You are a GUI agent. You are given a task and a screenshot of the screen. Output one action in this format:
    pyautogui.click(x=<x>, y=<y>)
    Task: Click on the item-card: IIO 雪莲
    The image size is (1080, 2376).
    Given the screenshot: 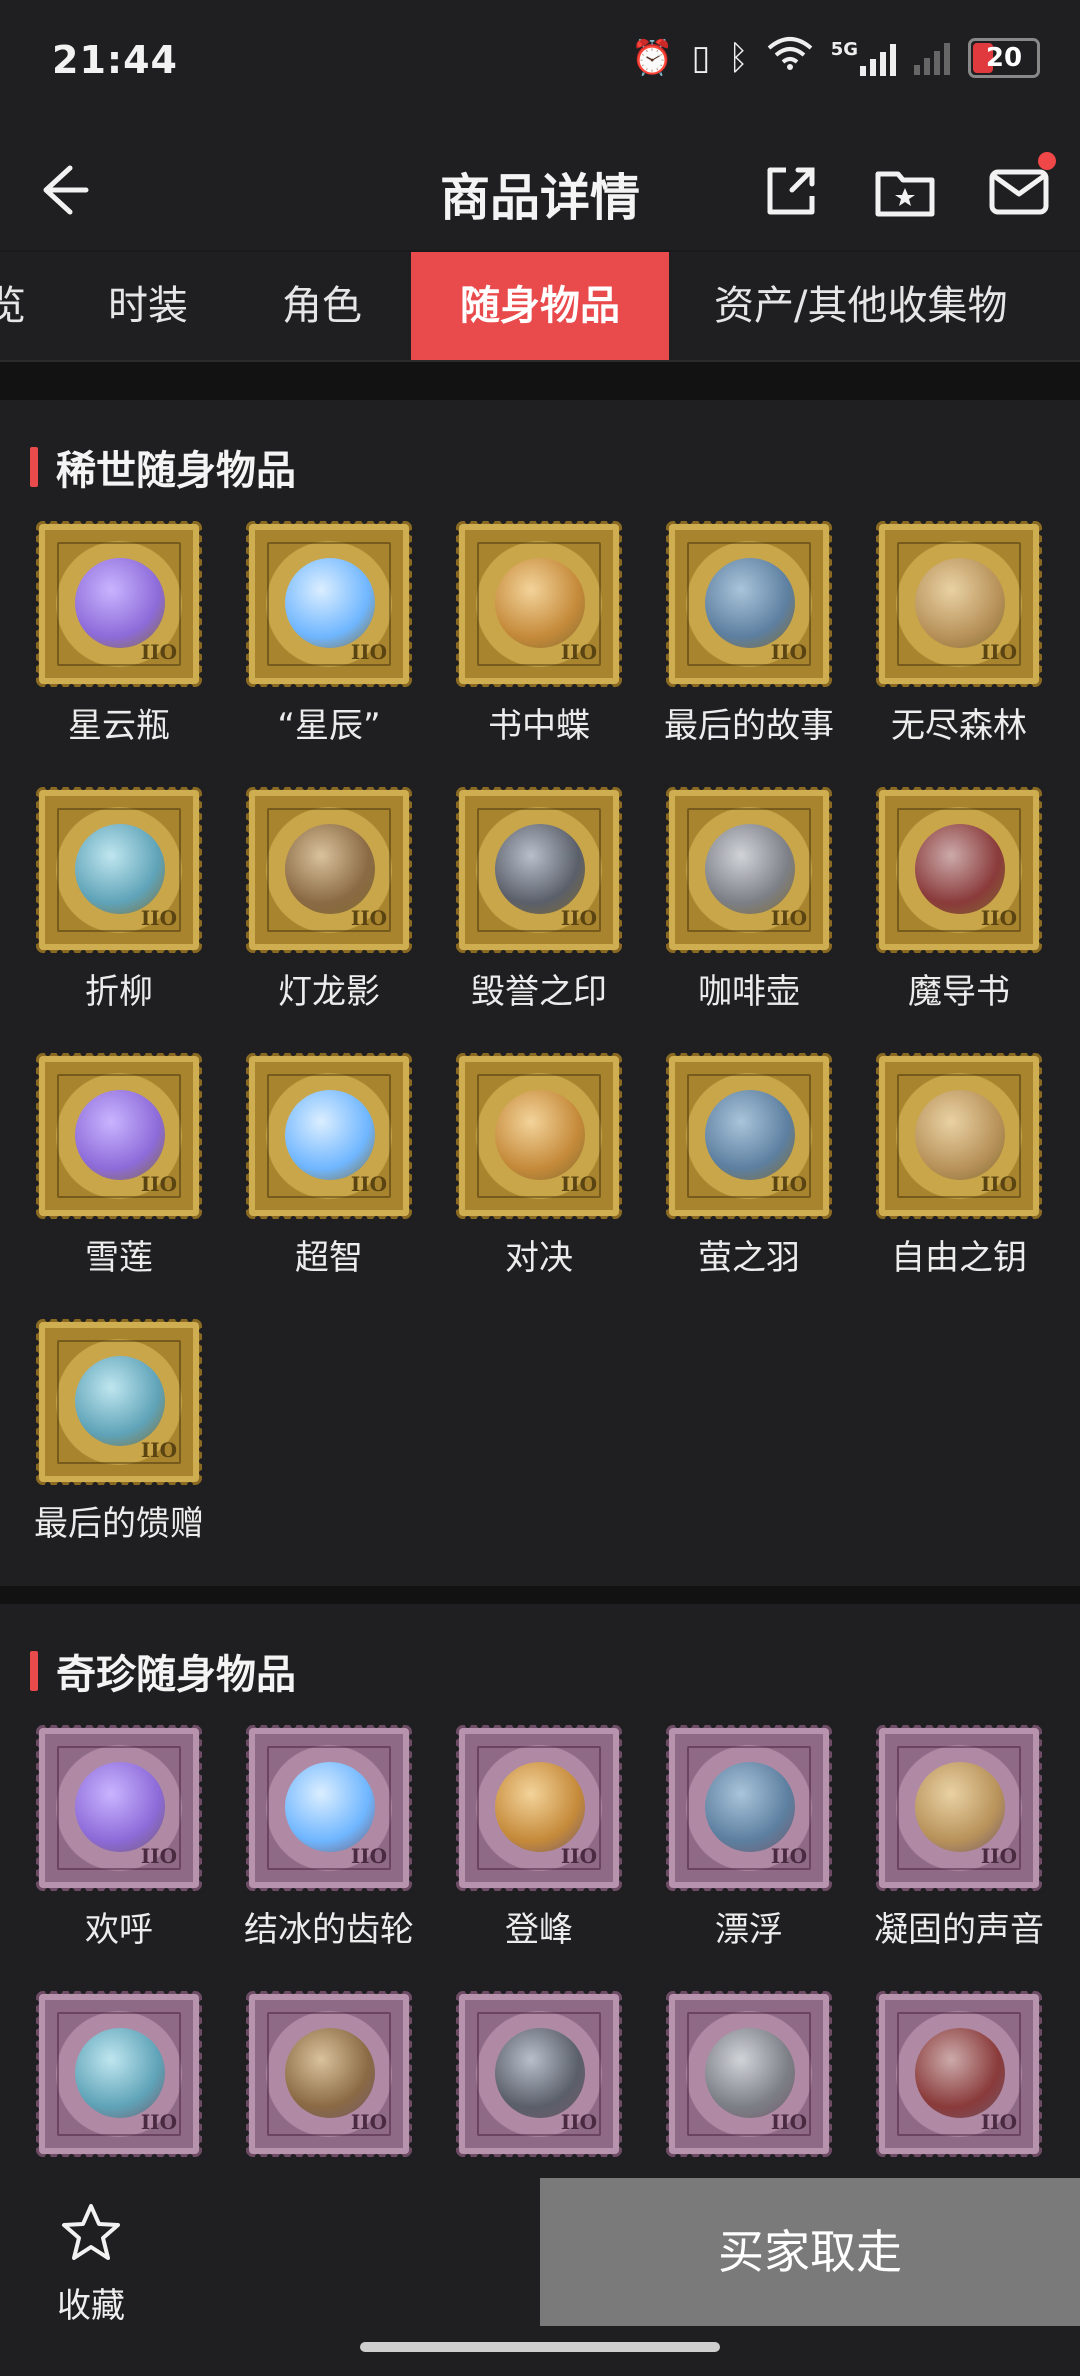 What is the action you would take?
    pyautogui.click(x=119, y=1164)
    